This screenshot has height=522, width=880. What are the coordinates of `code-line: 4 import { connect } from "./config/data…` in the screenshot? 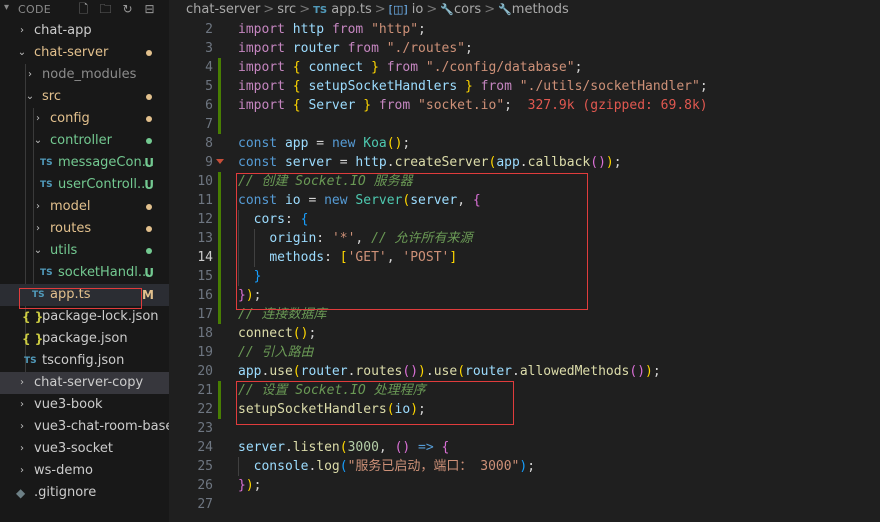 It's located at (524, 67).